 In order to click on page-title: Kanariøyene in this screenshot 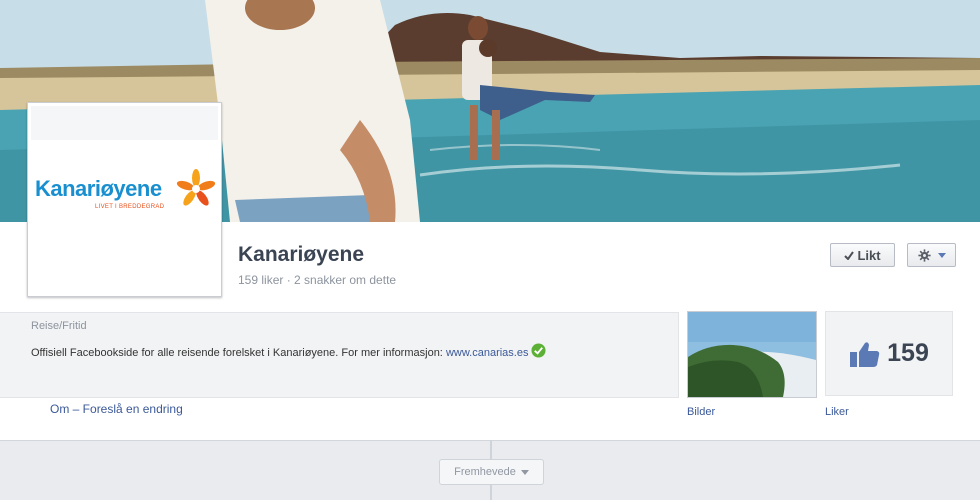, I will do `click(301, 254)`.